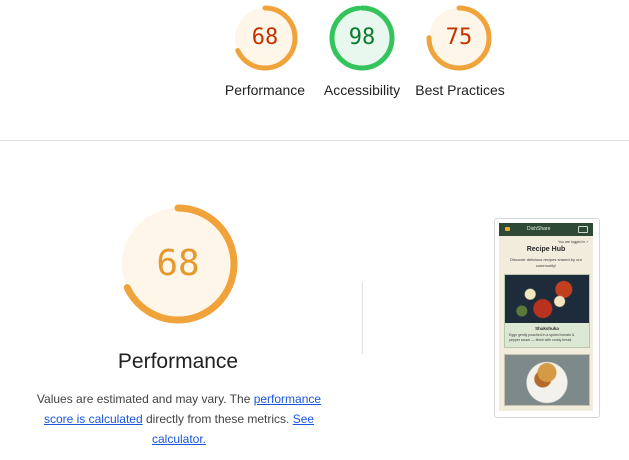 Image resolution: width=629 pixels, height=460 pixels. Describe the element at coordinates (178, 361) in the screenshot. I see `performance-title: Performance` at that location.